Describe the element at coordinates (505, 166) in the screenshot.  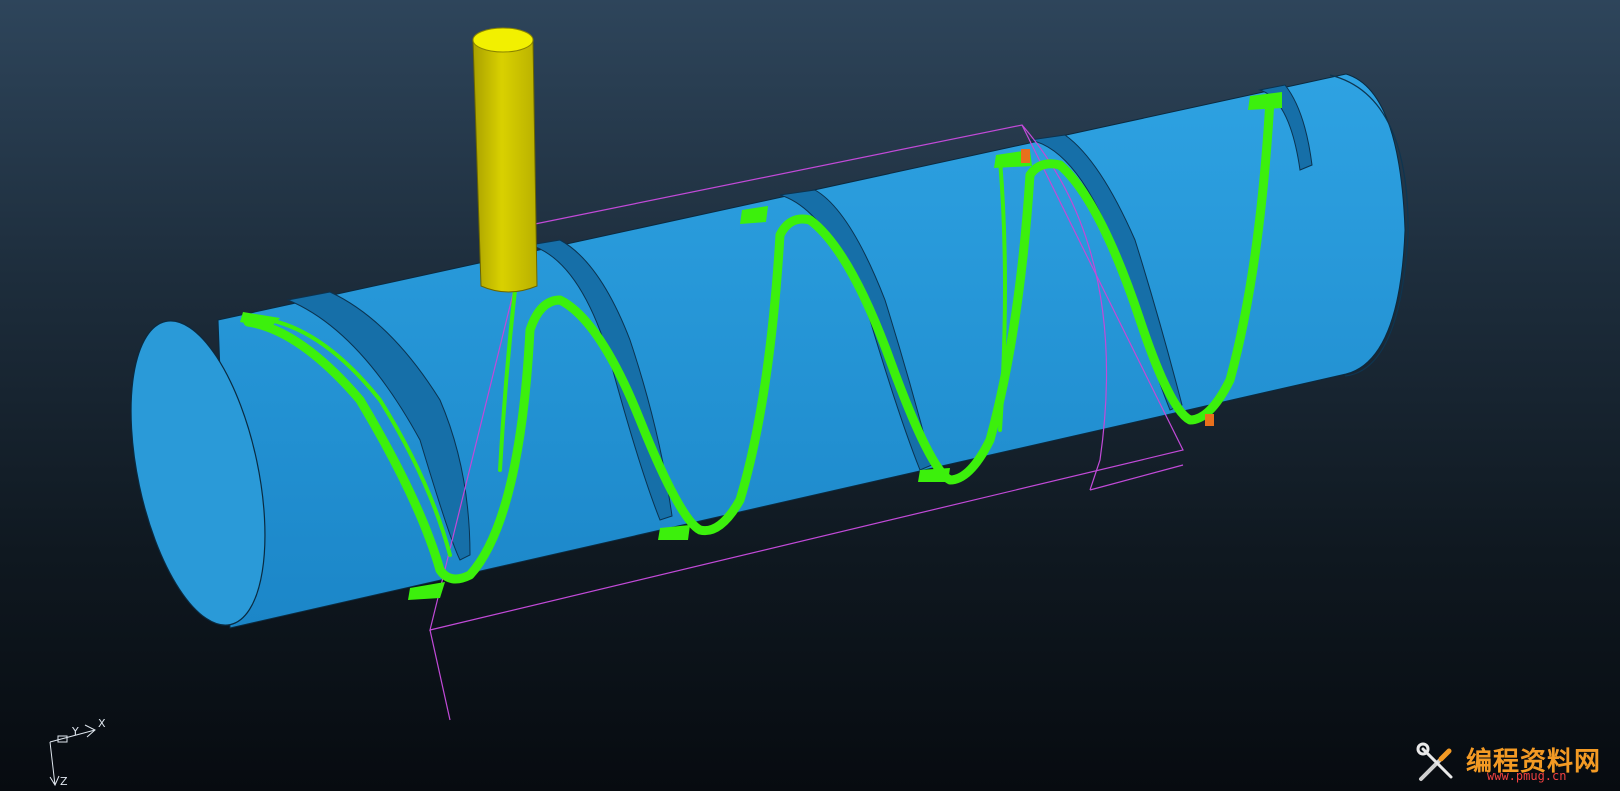
I see `tool-body` at that location.